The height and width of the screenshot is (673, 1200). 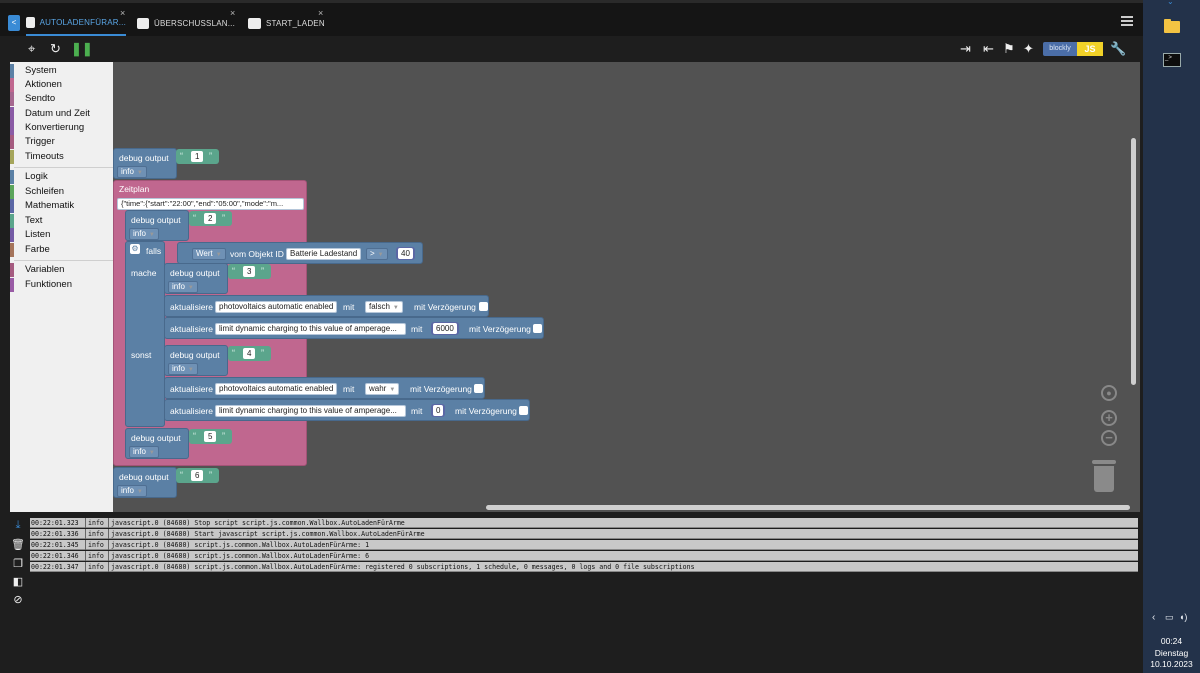 I want to click on speaker-icon: ◖), so click(x=1183, y=617).